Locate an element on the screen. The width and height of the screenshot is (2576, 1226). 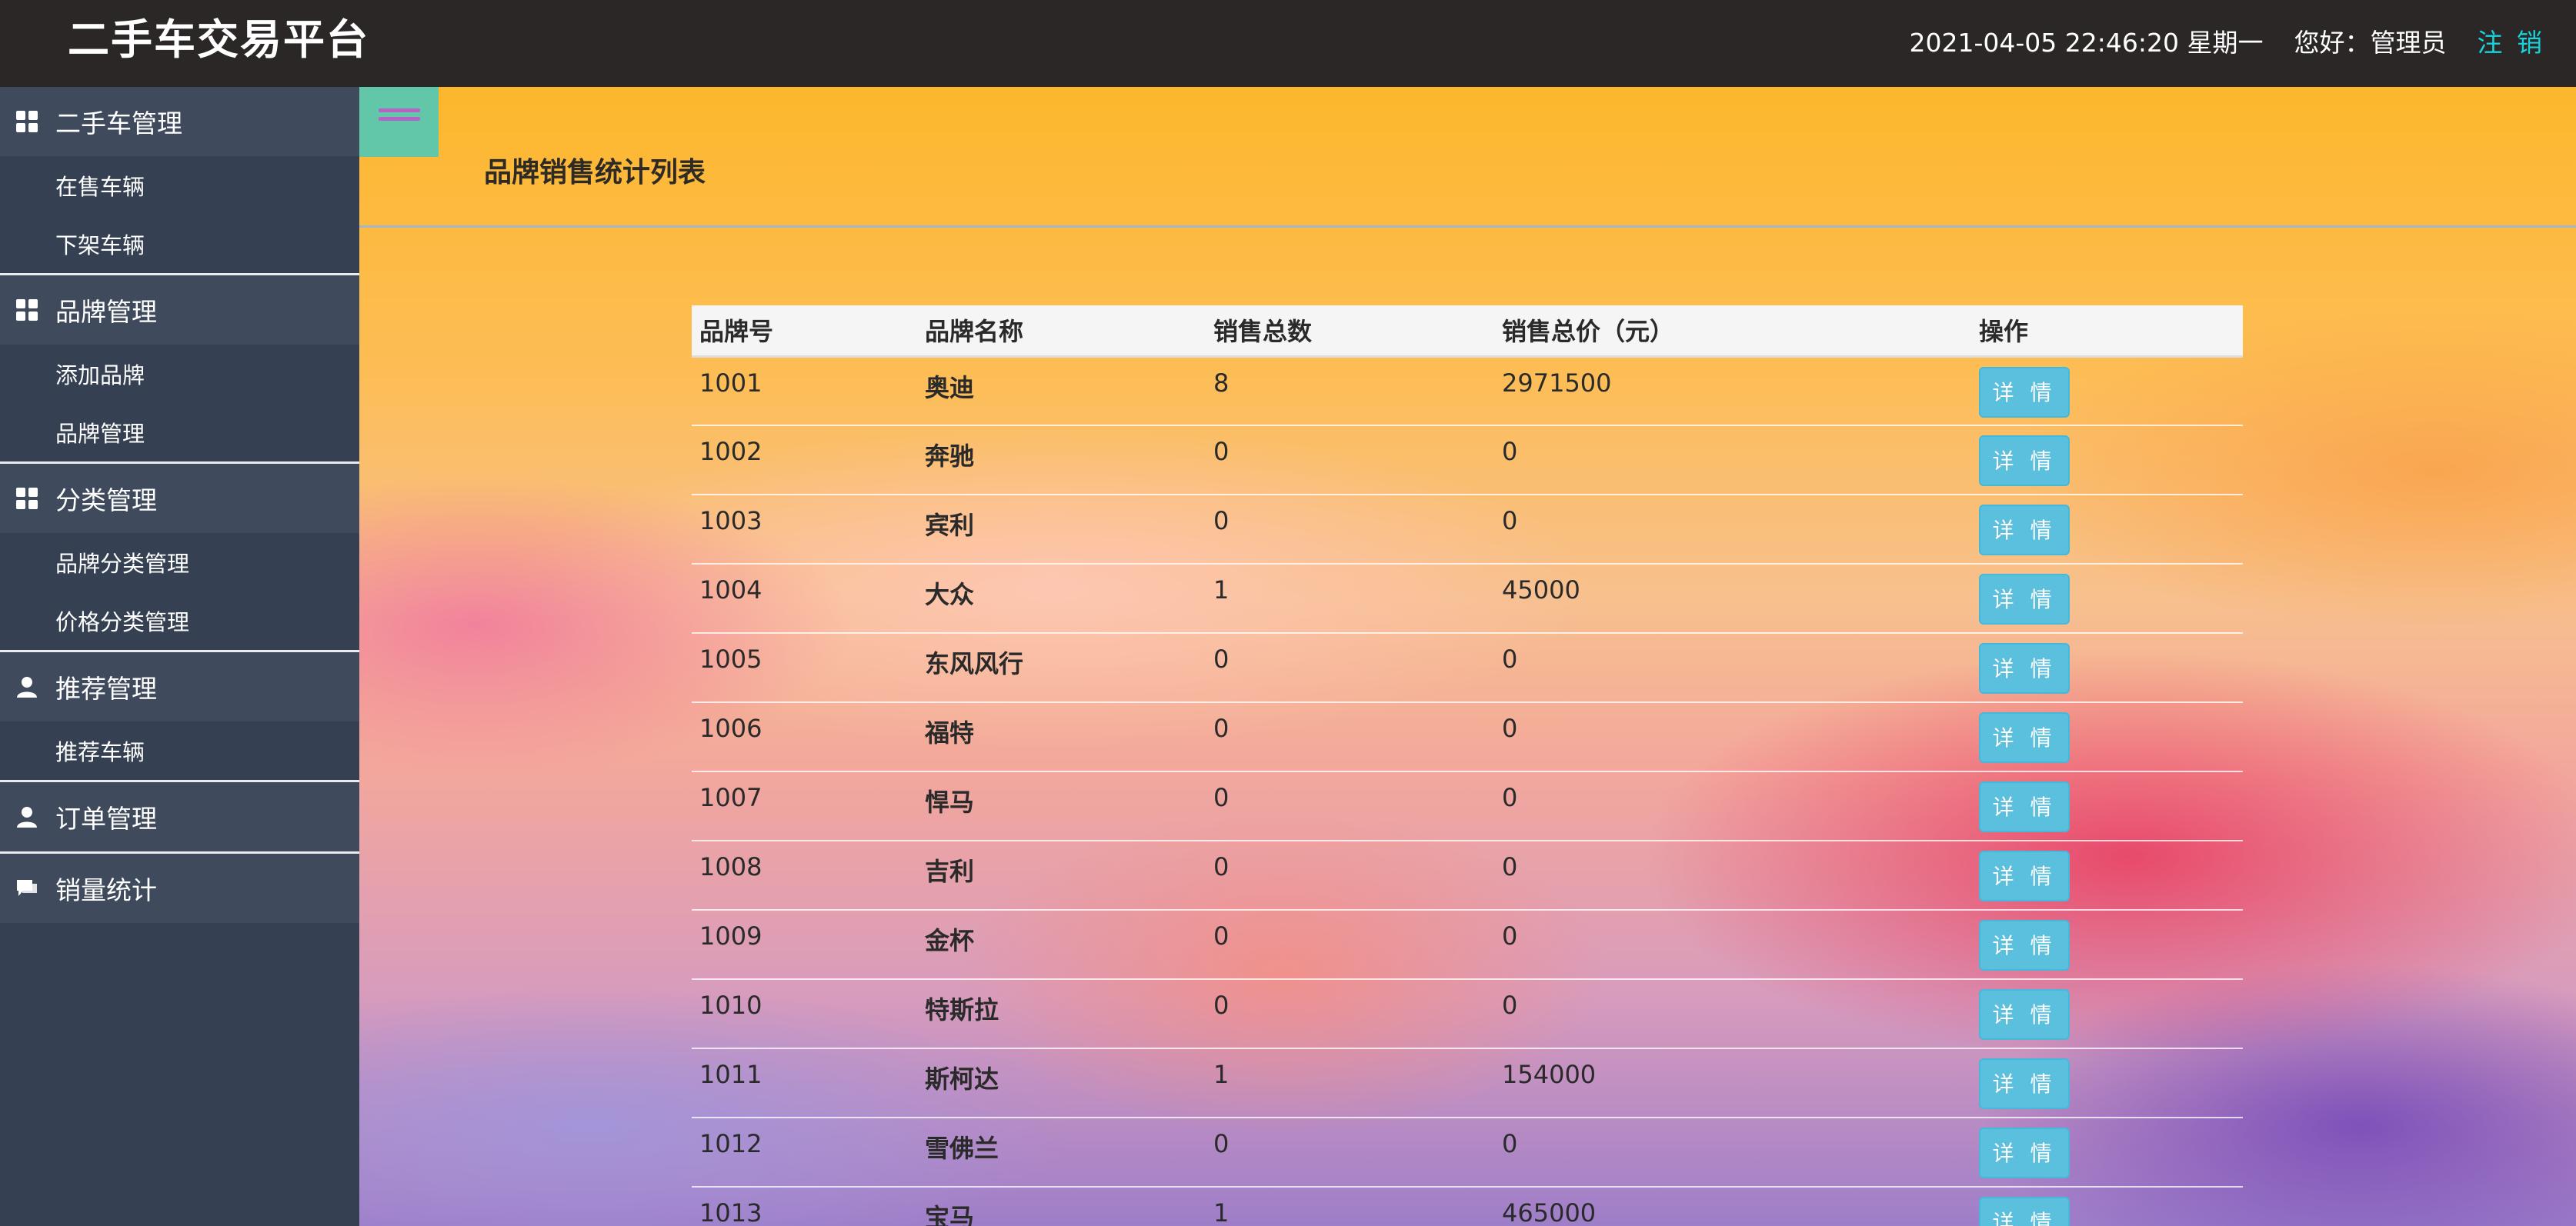
sales-total-cell: 2971500 is located at coordinates (1733, 391).